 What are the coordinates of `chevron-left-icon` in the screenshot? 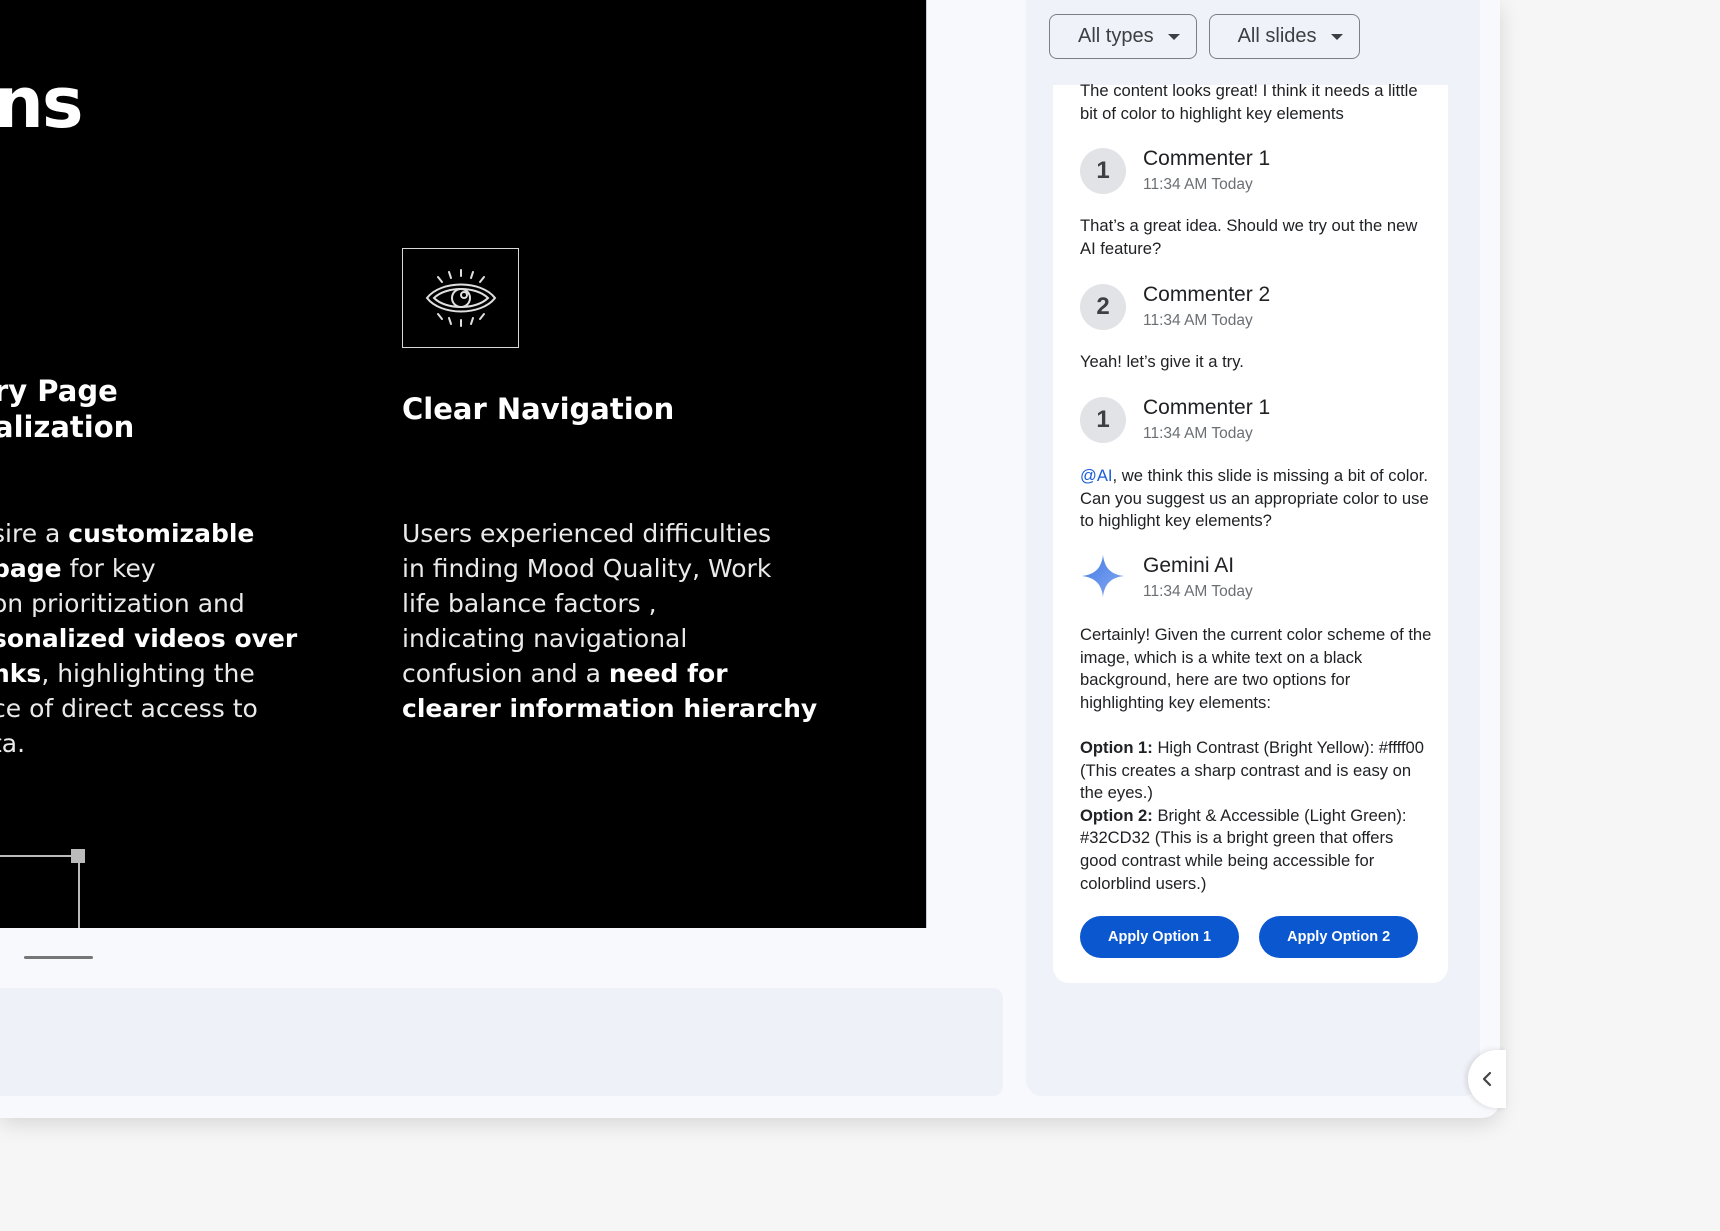 It's located at (1487, 1079).